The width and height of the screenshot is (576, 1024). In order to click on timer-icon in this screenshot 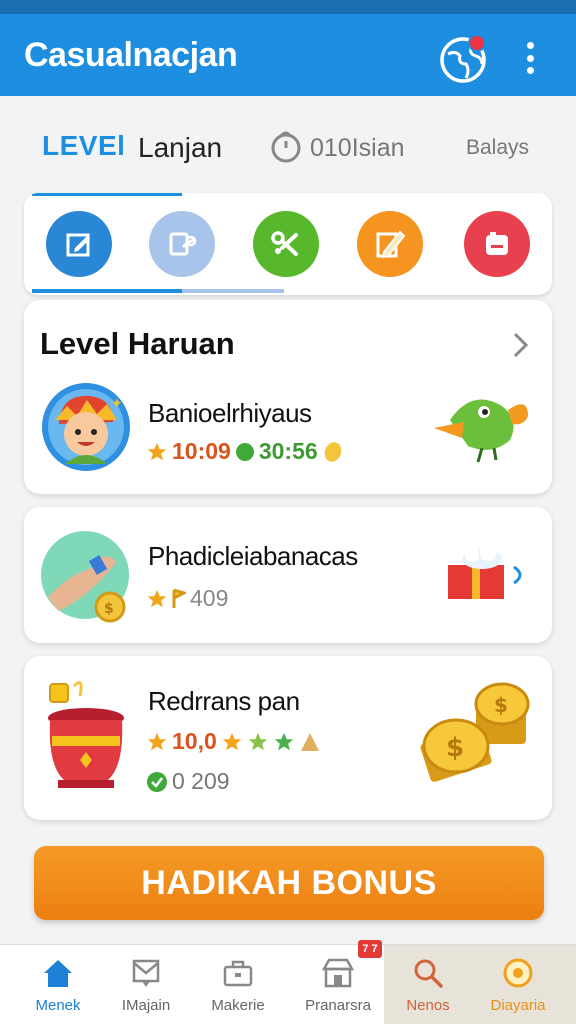, I will do `click(286, 147)`.